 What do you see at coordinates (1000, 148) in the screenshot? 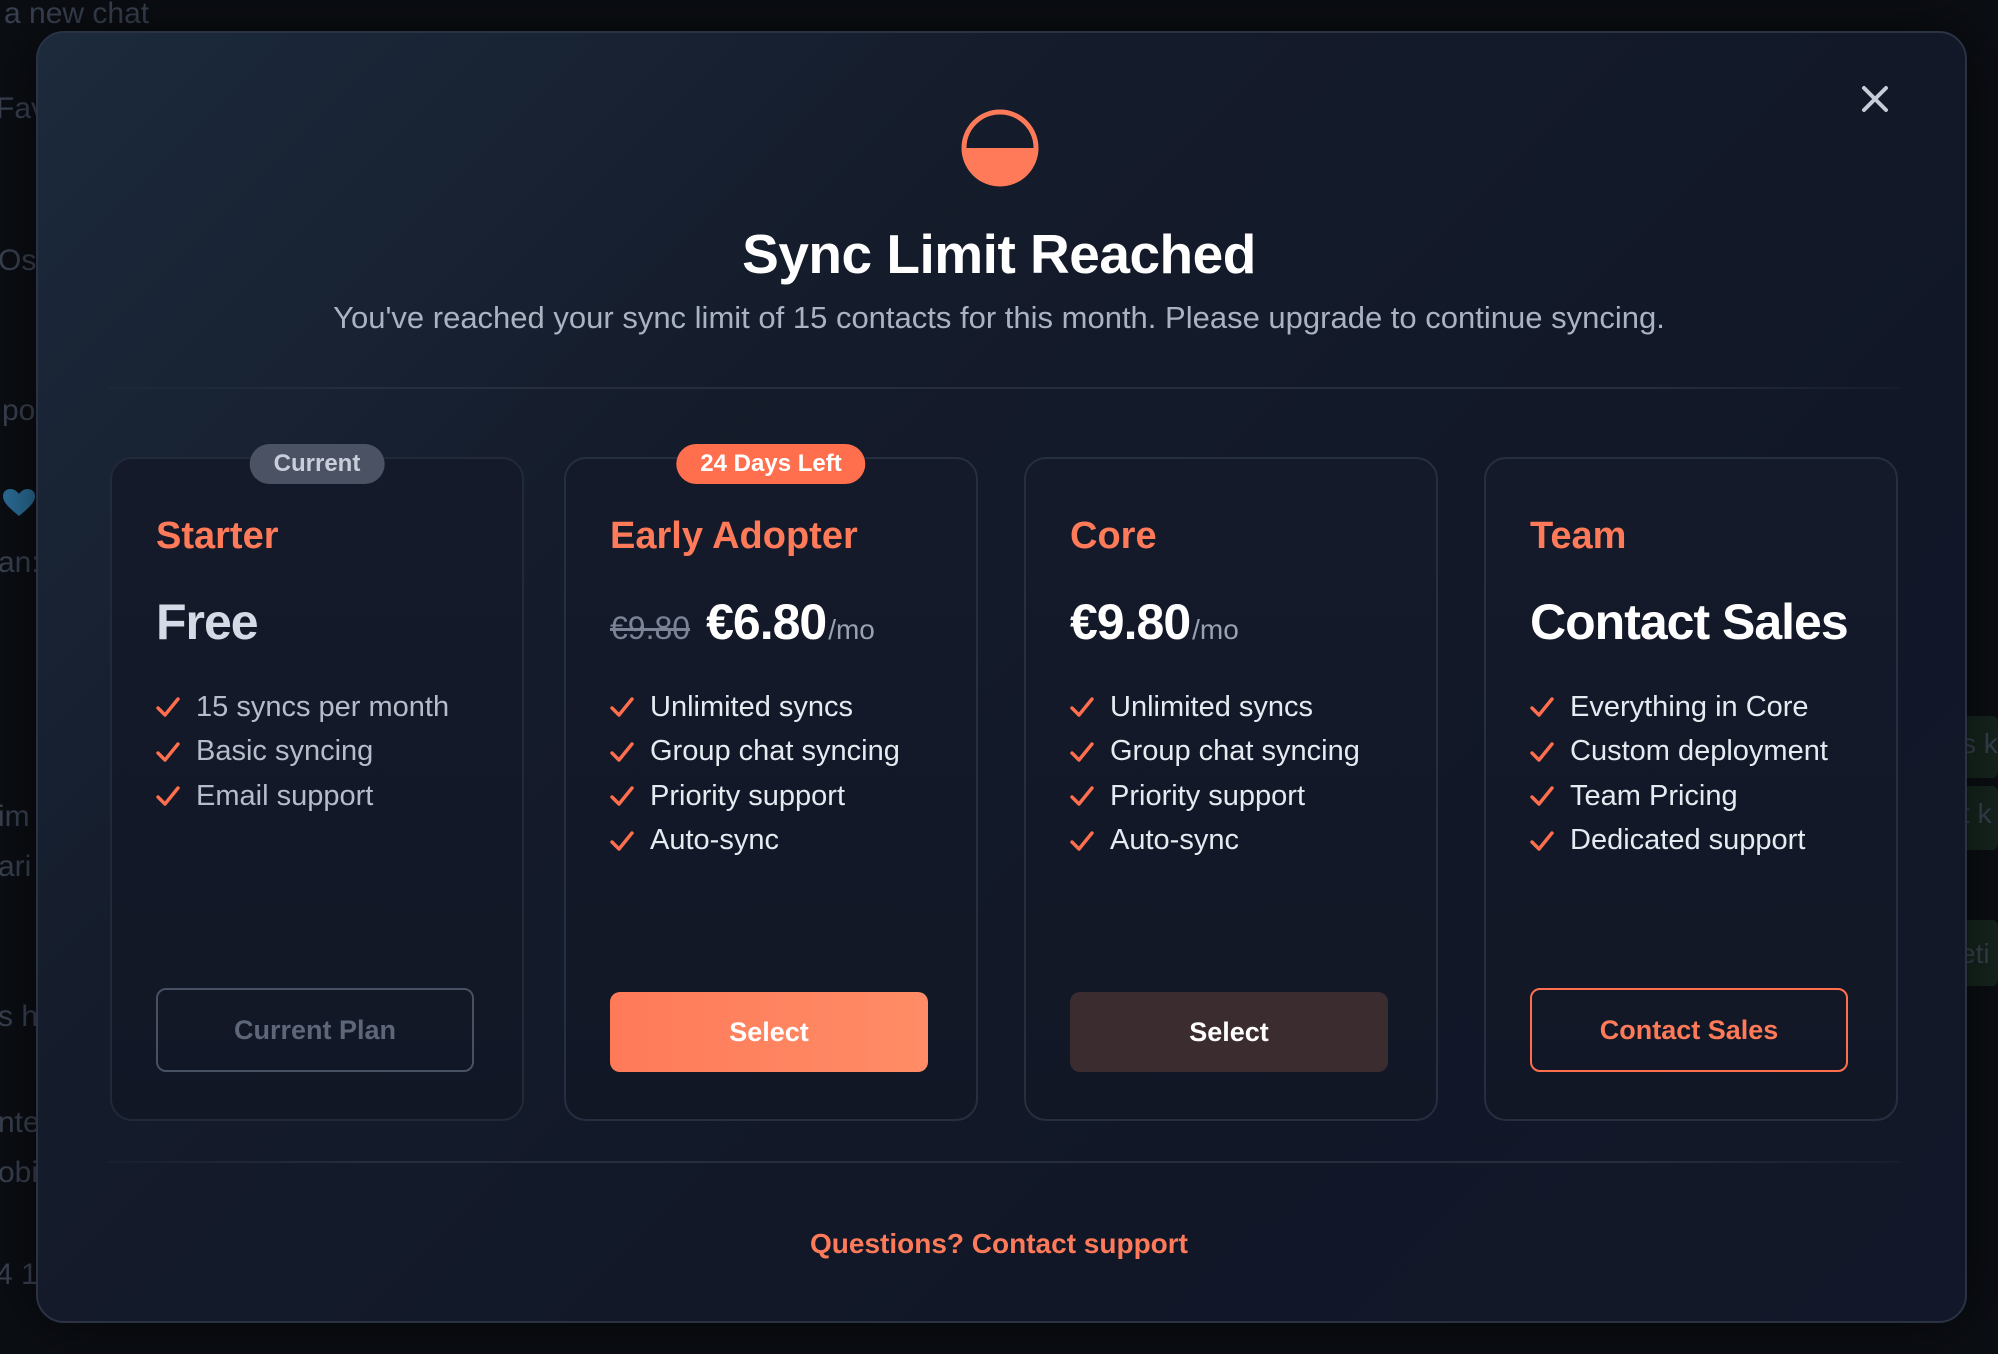
I see `app-logo-icon` at bounding box center [1000, 148].